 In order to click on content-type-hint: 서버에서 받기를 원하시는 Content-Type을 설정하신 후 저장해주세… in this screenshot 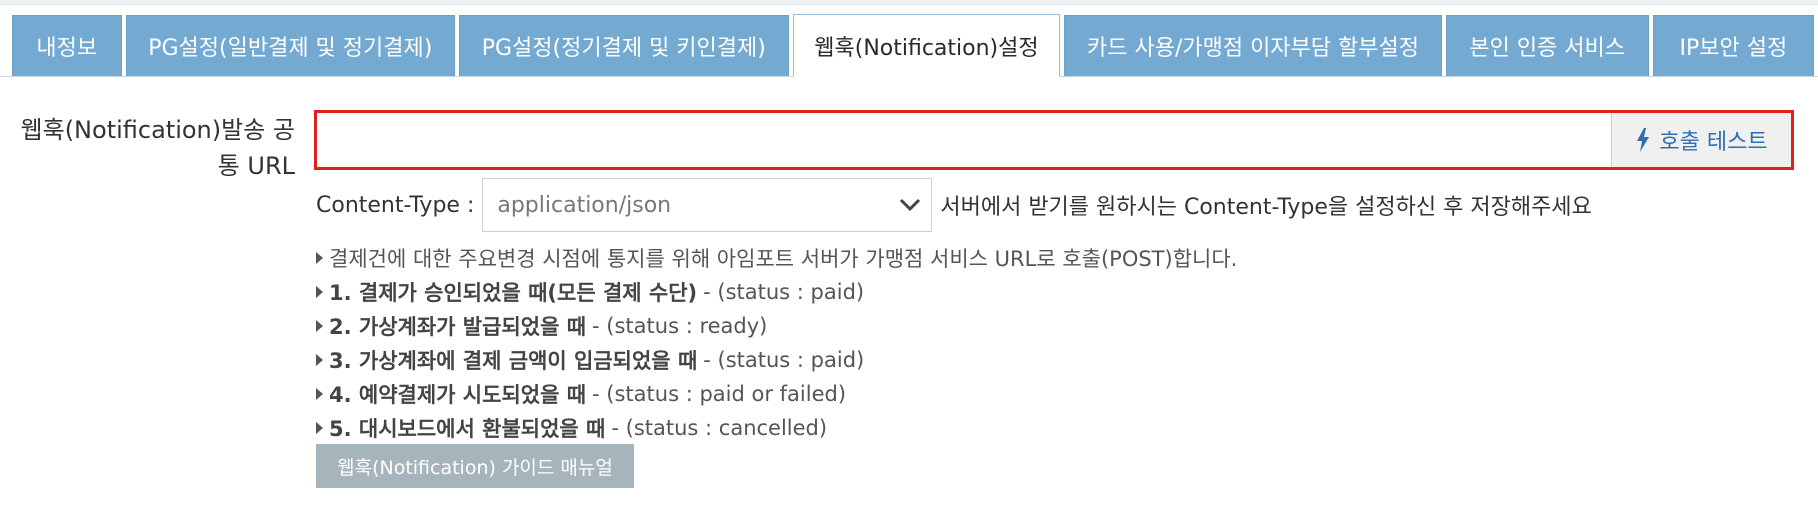, I will do `click(1266, 207)`.